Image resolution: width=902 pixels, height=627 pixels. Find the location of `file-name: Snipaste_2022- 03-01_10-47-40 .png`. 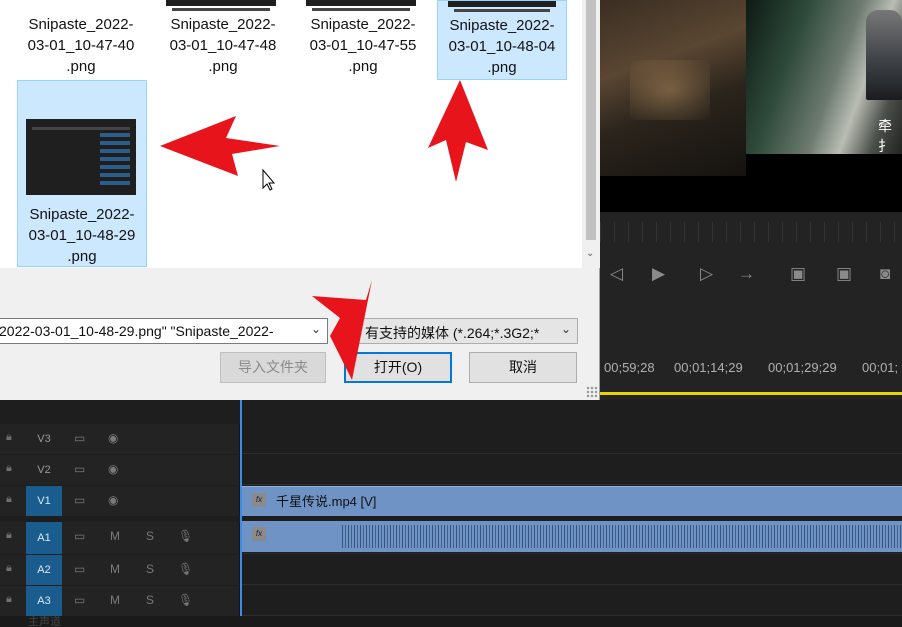

file-name: Snipaste_2022- 03-01_10-47-40 .png is located at coordinates (81, 45).